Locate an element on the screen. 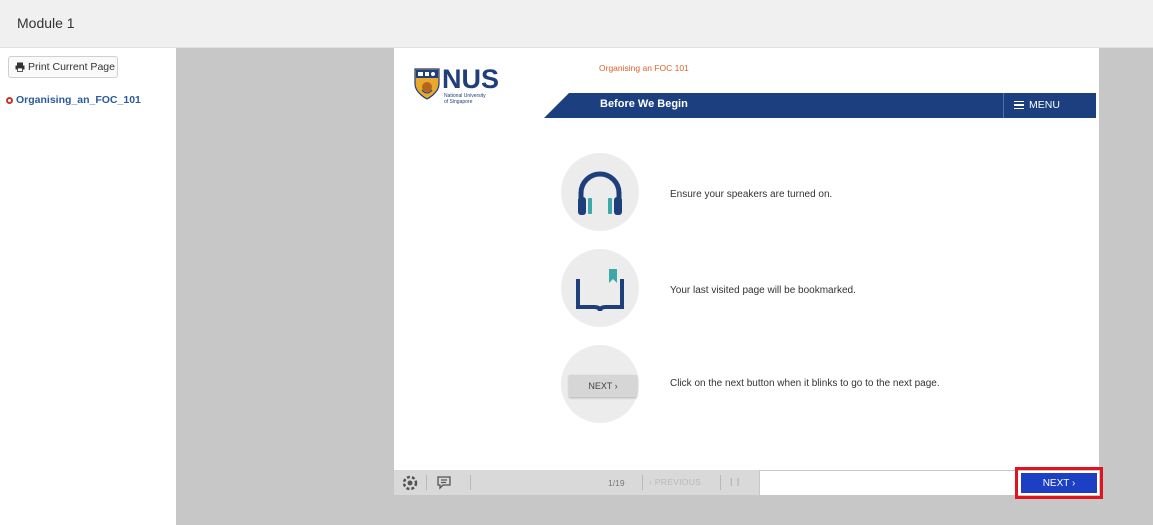 The height and width of the screenshot is (525, 1153). tree-item-label: Organising_an_FOC_101 is located at coordinates (78, 100).